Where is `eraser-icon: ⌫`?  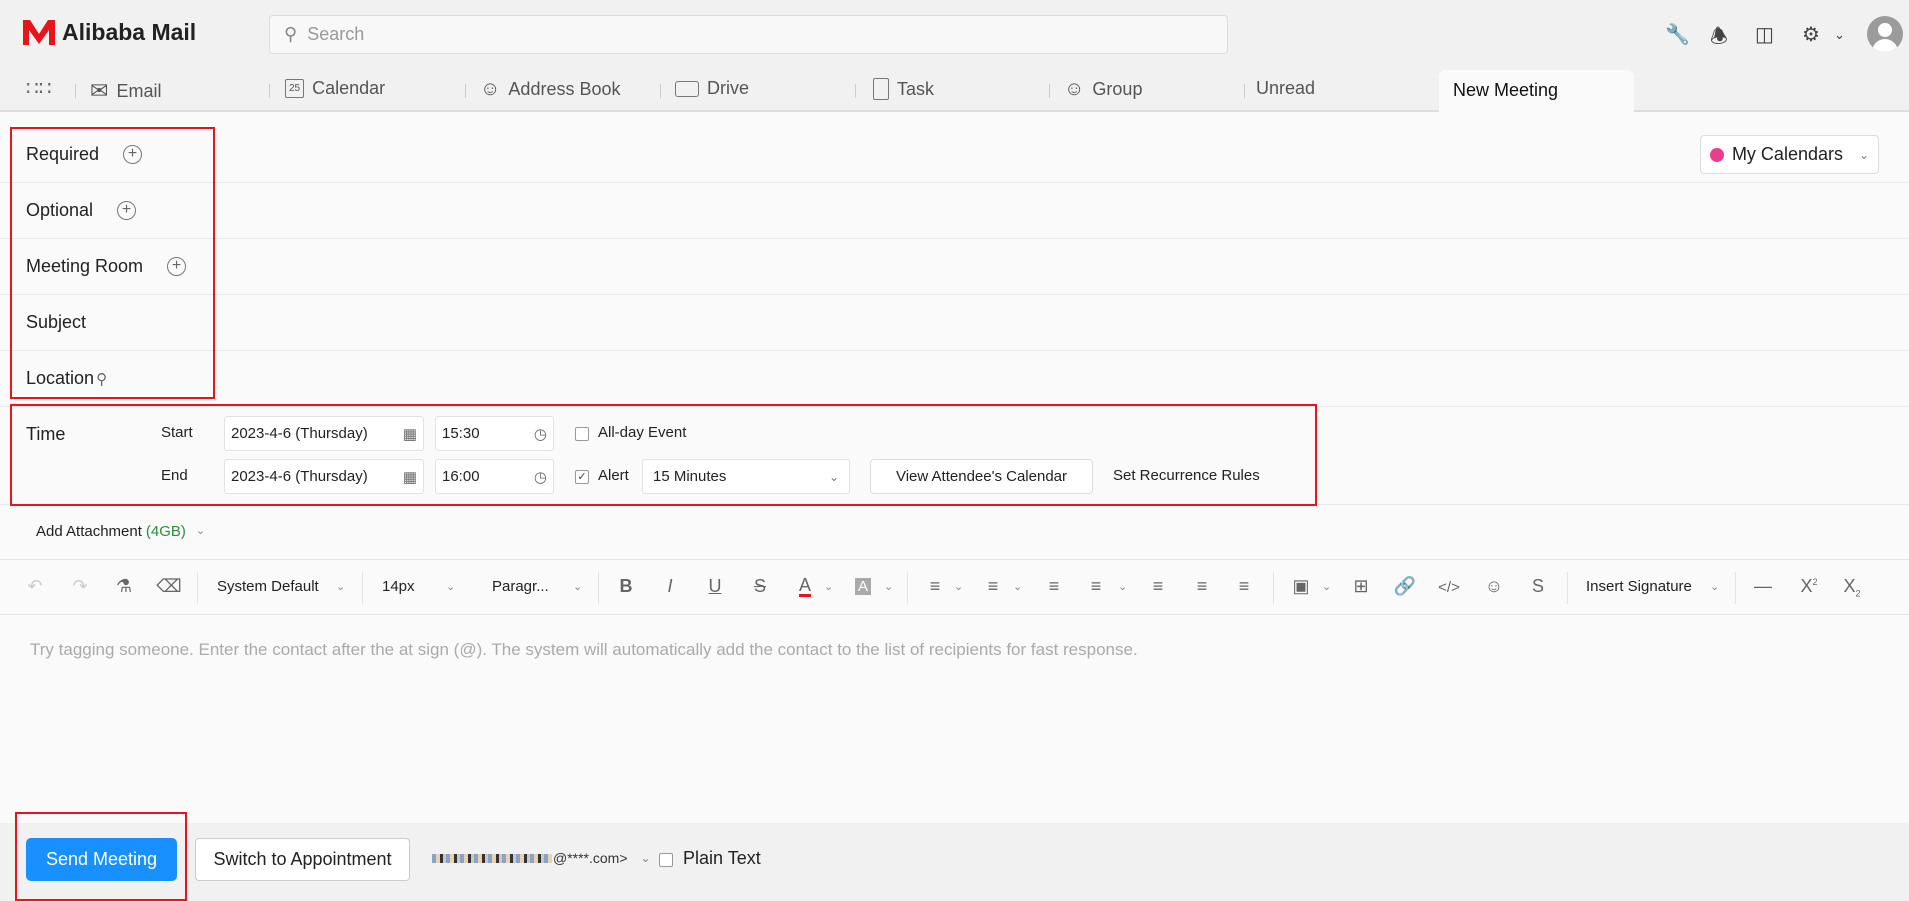
eraser-icon: ⌫ is located at coordinates (168, 586).